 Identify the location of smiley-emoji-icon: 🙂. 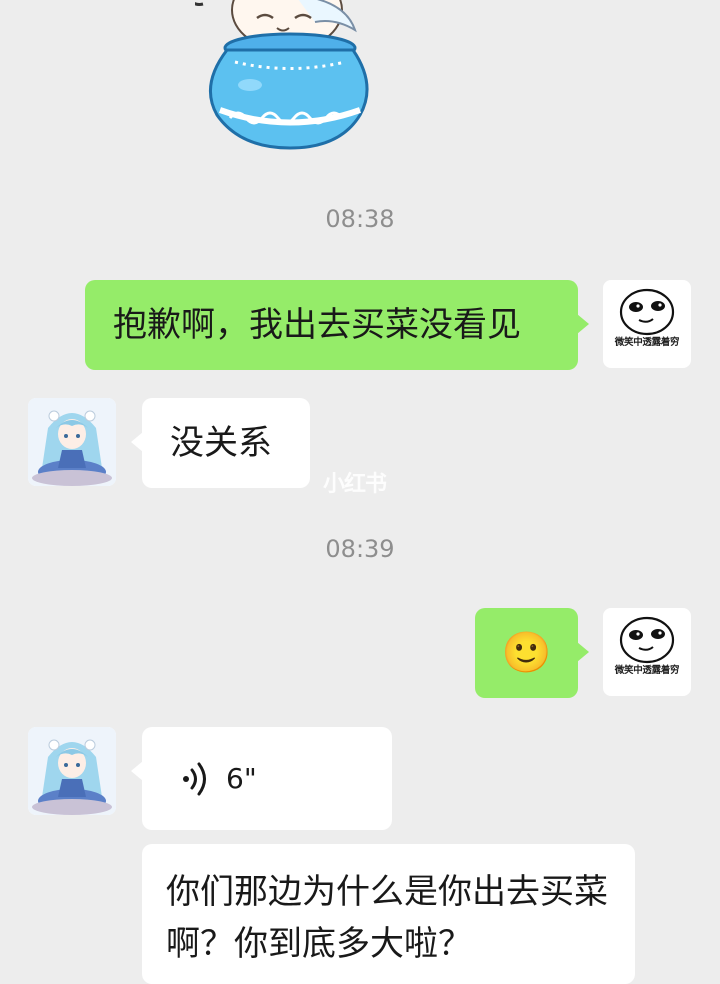
(526, 653).